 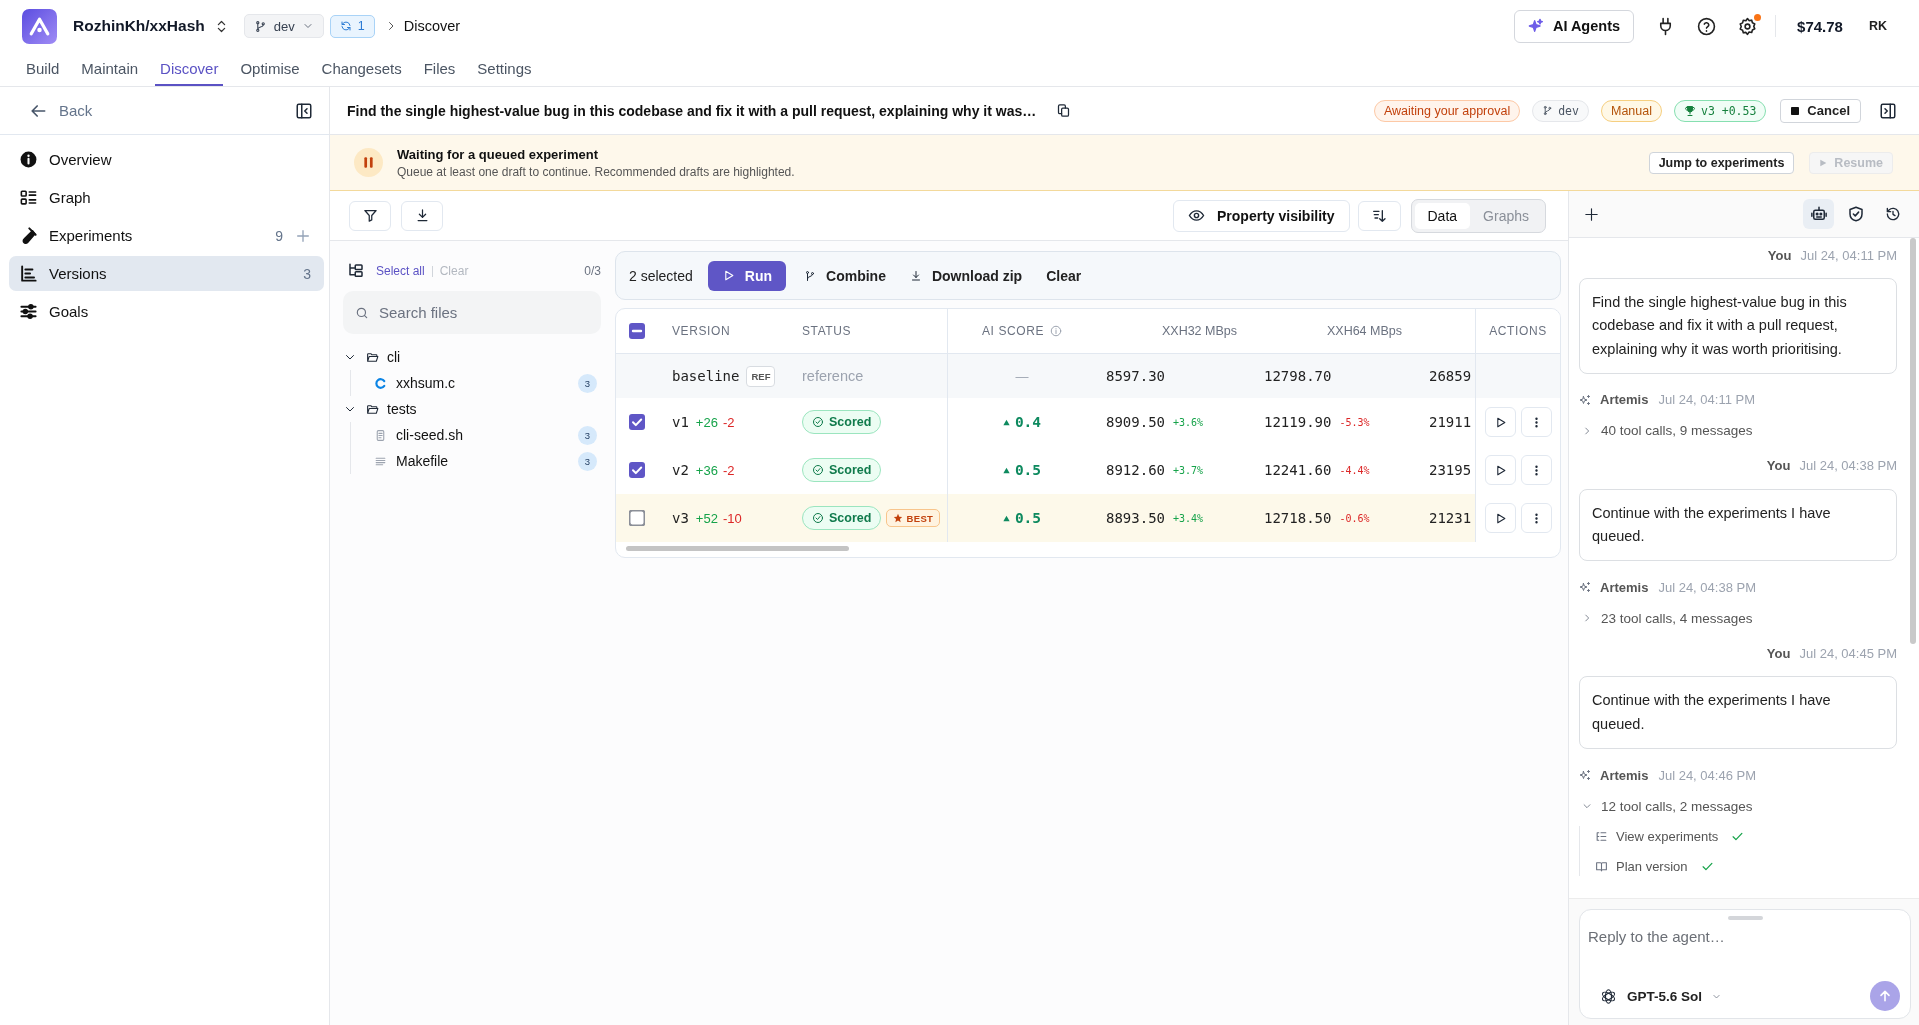 What do you see at coordinates (1707, 775) in the screenshot?
I see `message-time: Jul 24, 04:46 PM` at bounding box center [1707, 775].